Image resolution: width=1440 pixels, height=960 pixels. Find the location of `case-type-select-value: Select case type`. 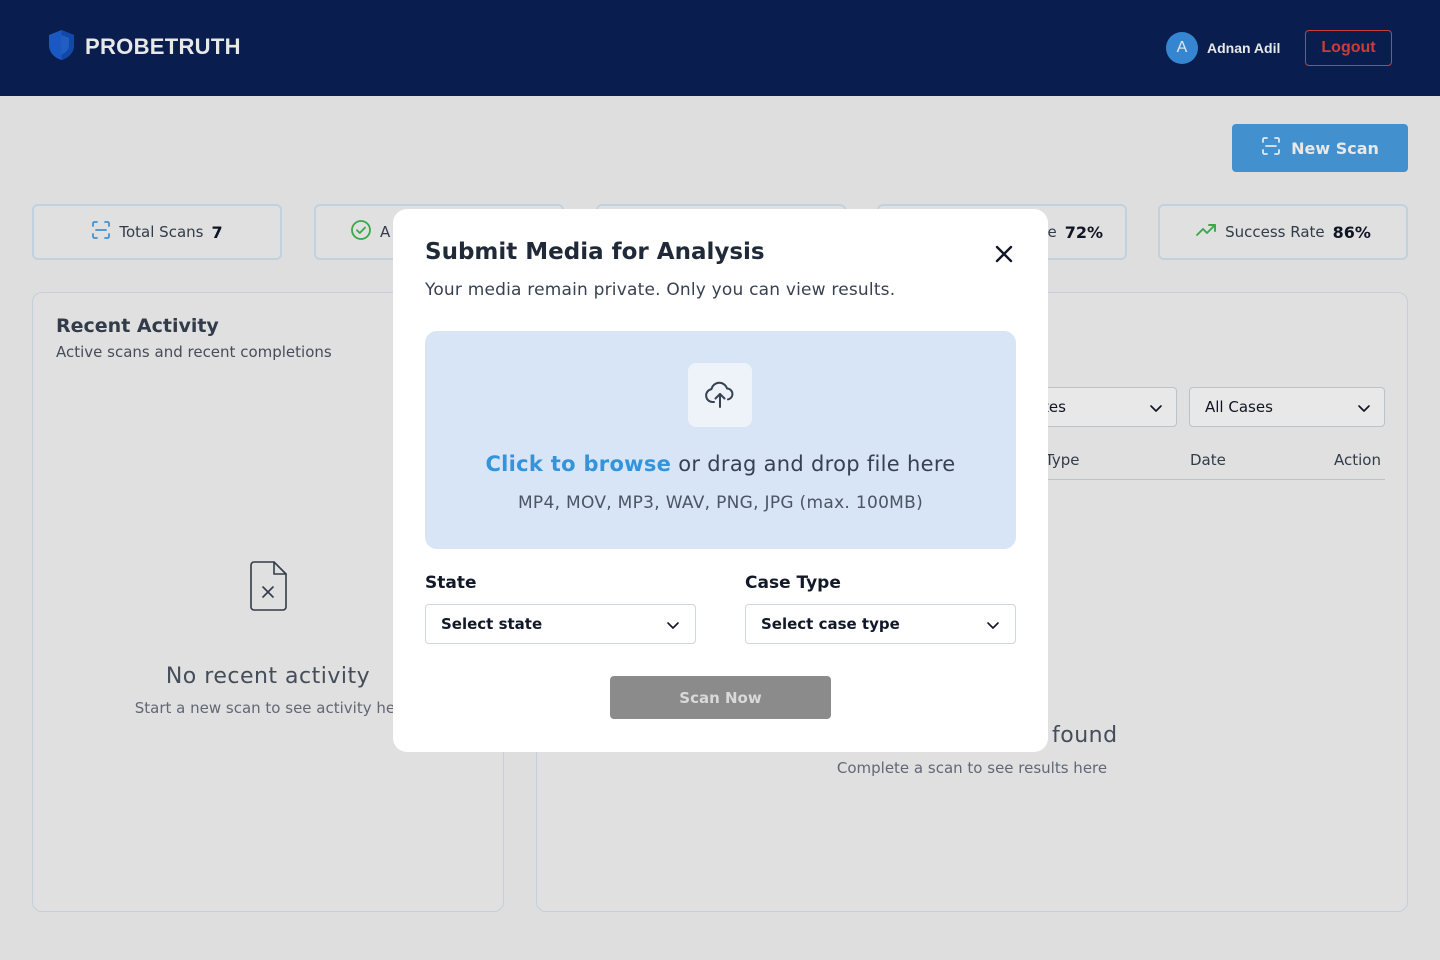

case-type-select-value: Select case type is located at coordinates (830, 624).